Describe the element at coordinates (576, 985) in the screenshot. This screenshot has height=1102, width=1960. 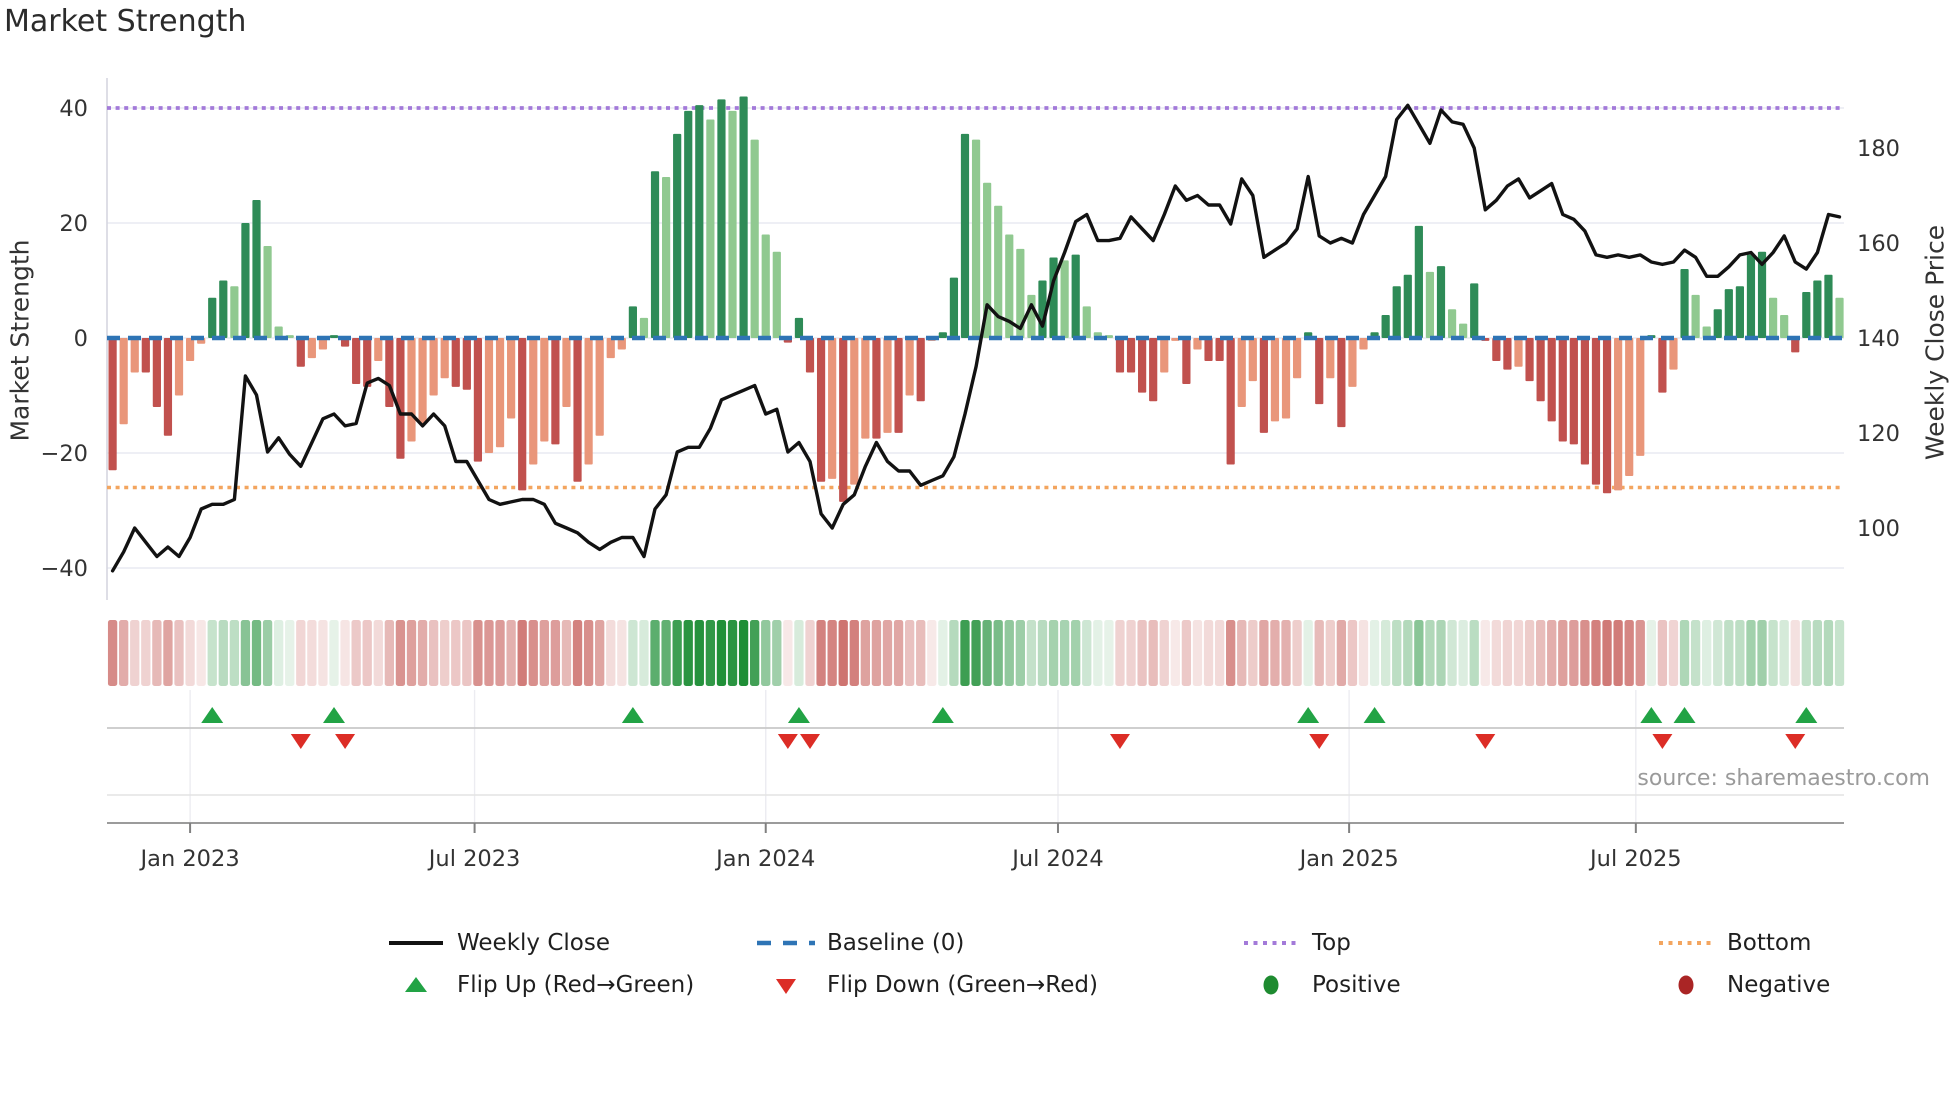
I see `legend-label: Flip Up (Red→Green)` at that location.